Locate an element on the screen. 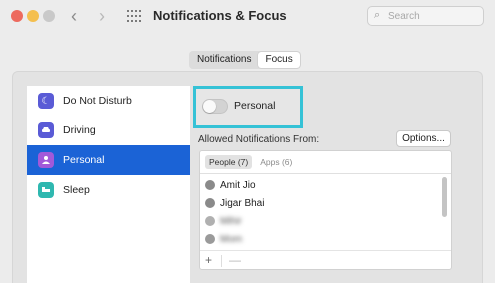  person-name: Jigar Bhai is located at coordinates (242, 203).